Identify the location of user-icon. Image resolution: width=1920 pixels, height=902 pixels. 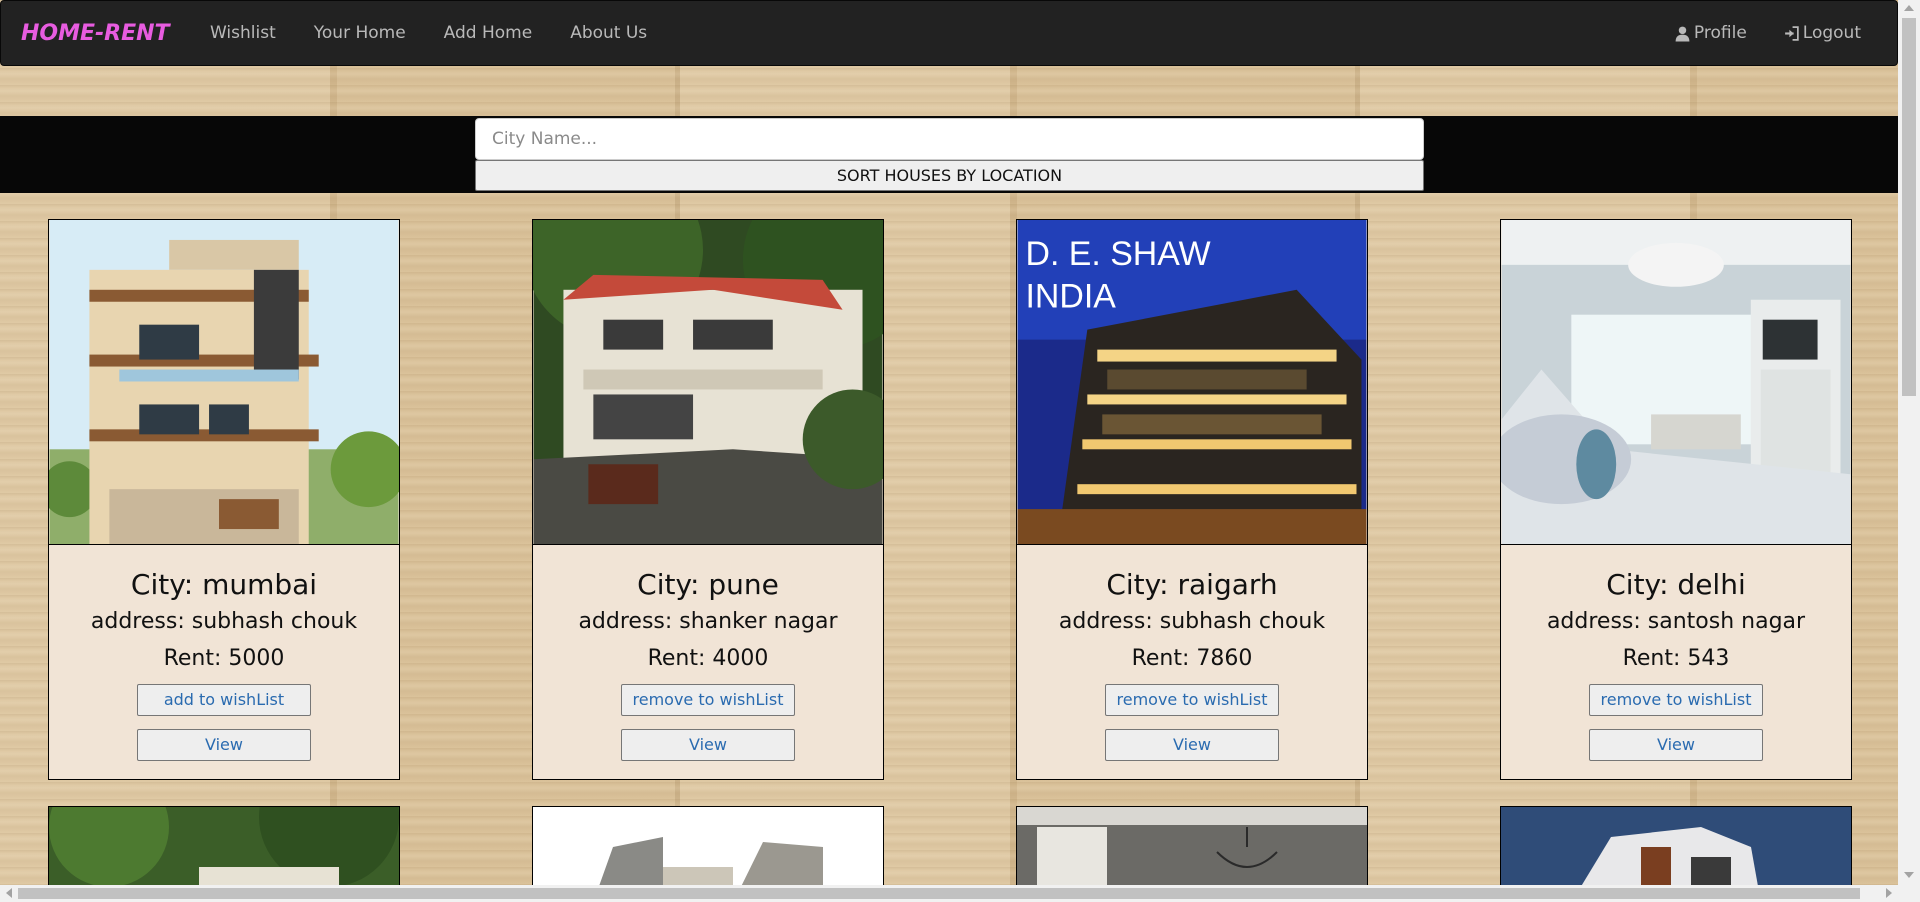
(1682, 33).